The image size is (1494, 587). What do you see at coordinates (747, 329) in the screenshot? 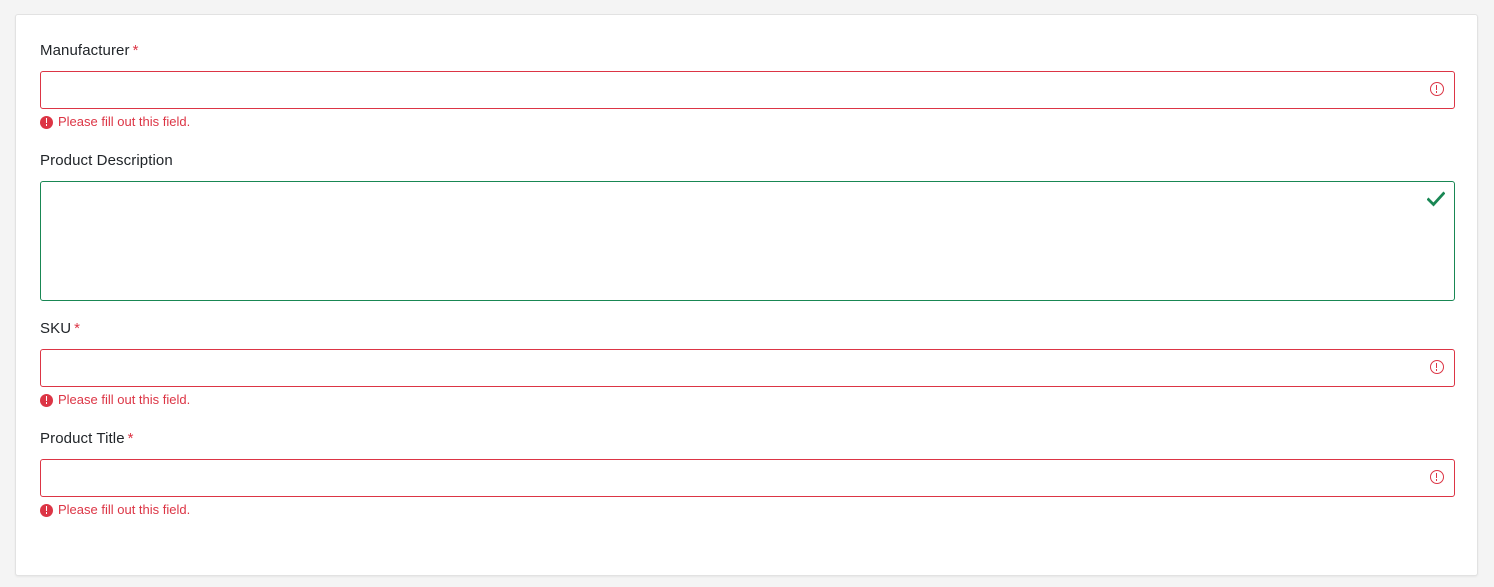
I see `sku-label: SKU *` at bounding box center [747, 329].